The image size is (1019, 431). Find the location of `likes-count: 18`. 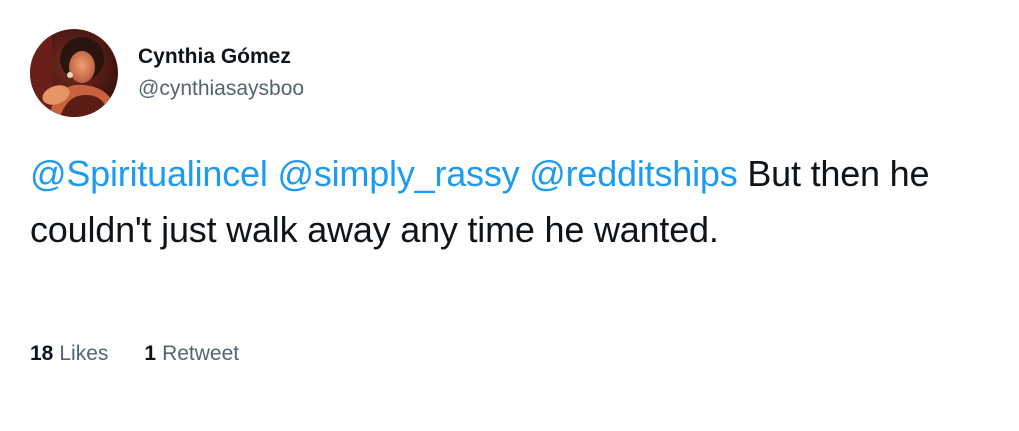

likes-count: 18 is located at coordinates (42, 353).